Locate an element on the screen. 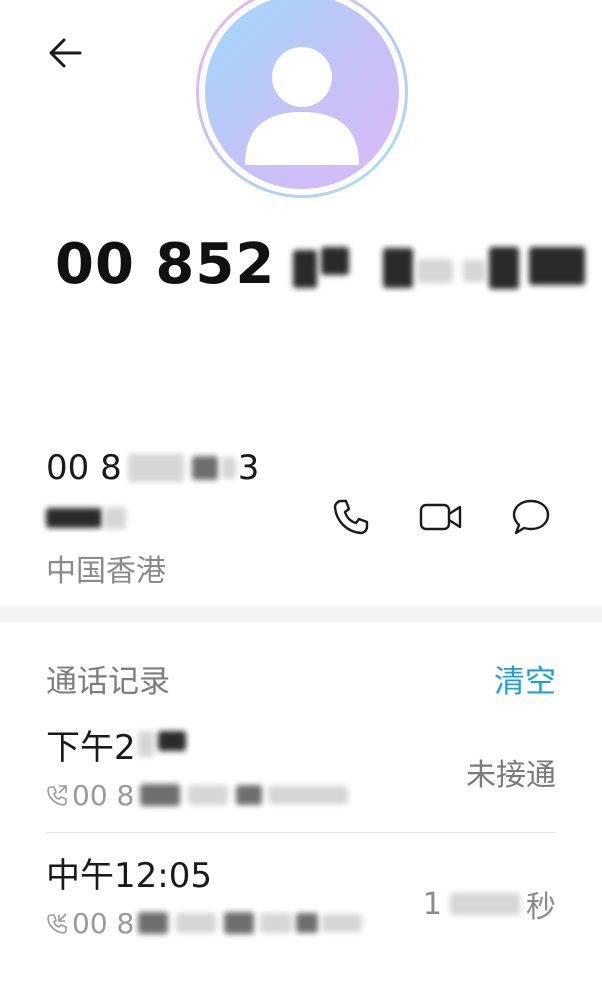 The width and height of the screenshot is (602, 1000). phone-number: 00 8 3 is located at coordinates (152, 468).